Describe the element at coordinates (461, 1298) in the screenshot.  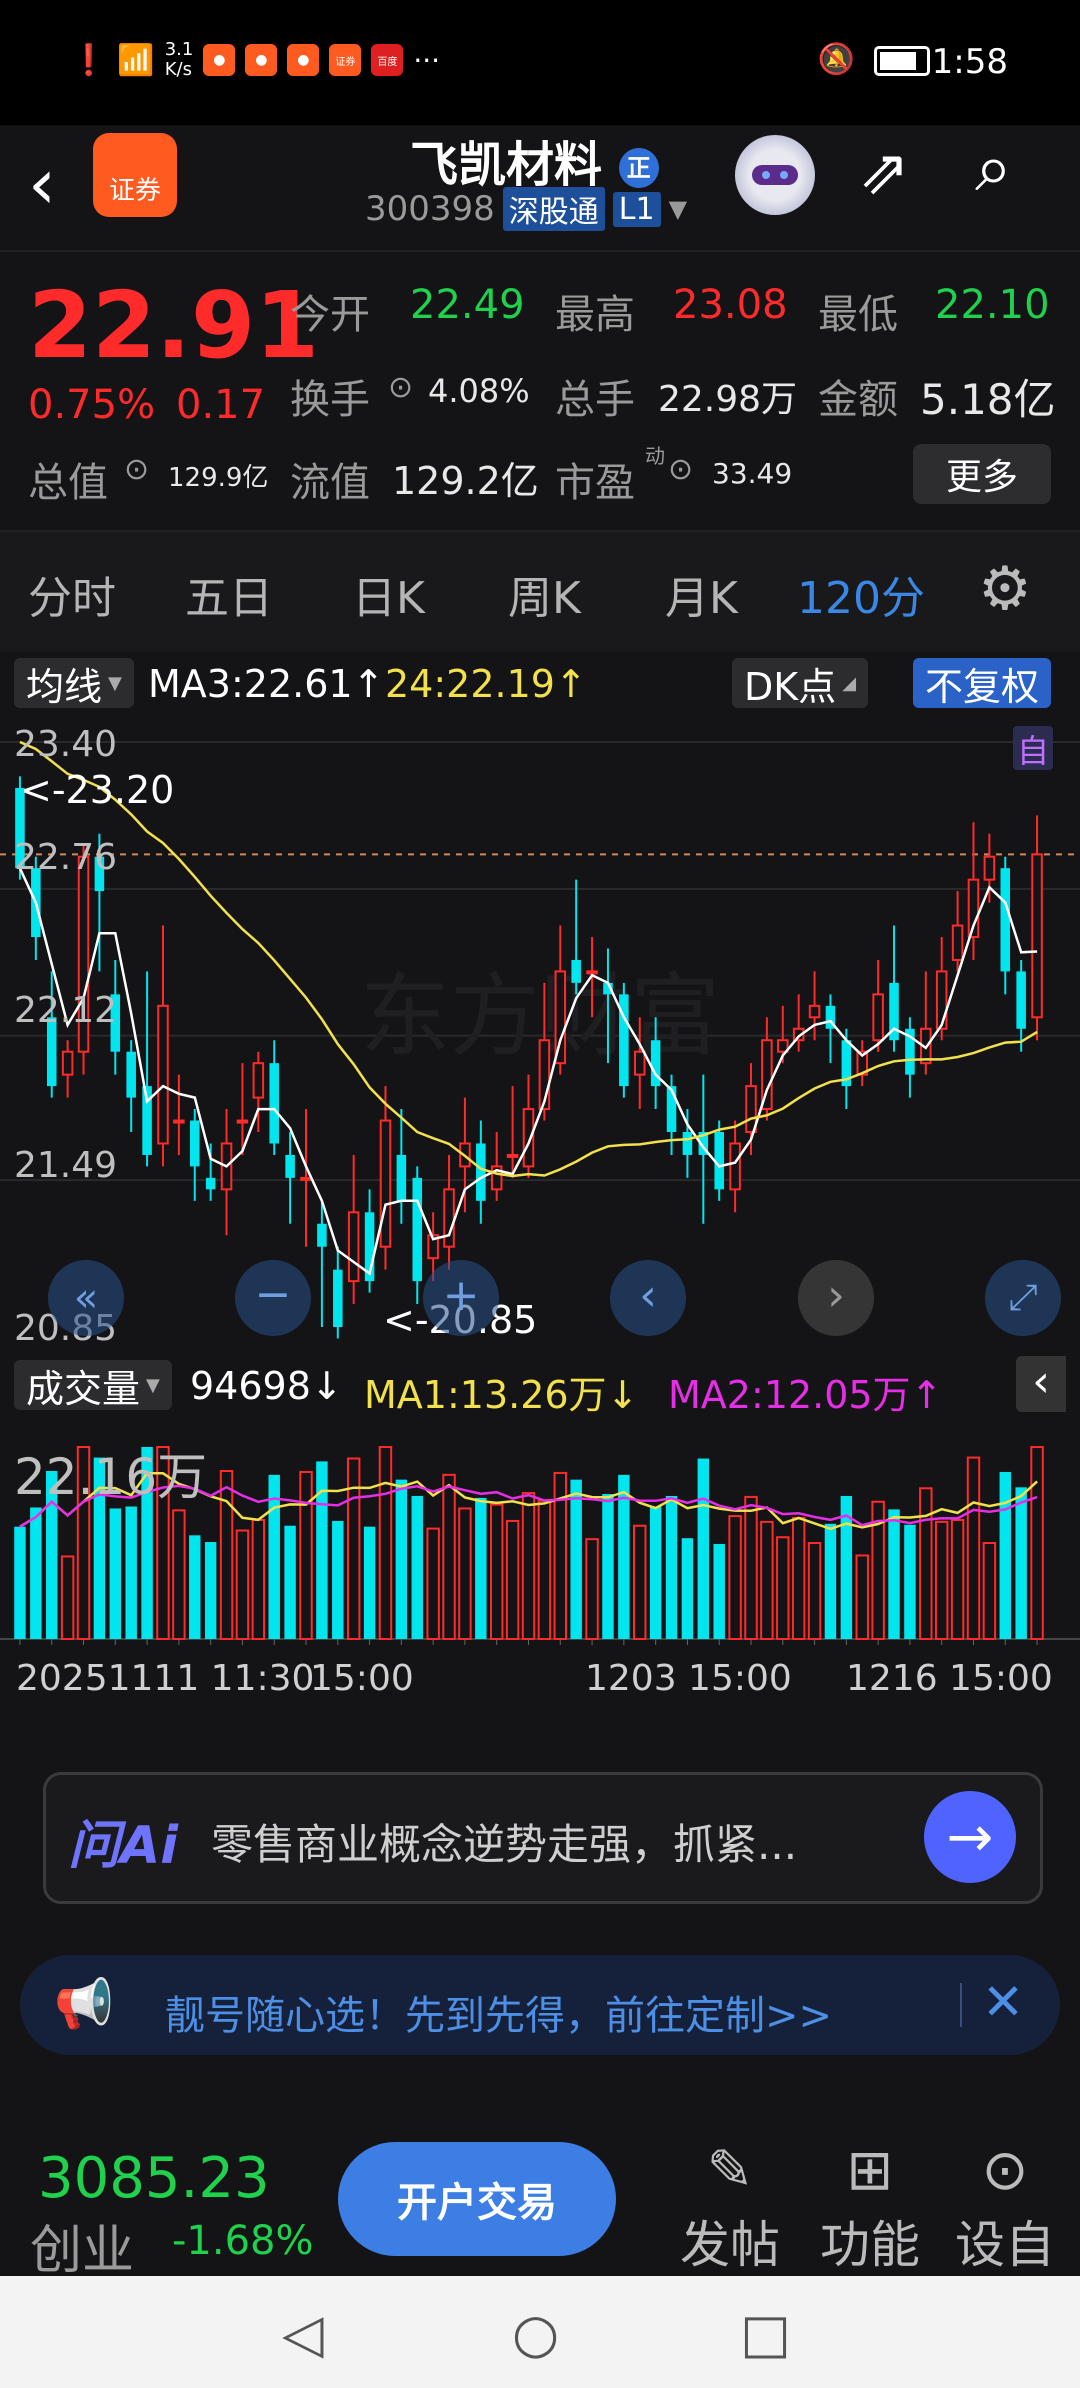
I see `zoom-in-icon: +` at that location.